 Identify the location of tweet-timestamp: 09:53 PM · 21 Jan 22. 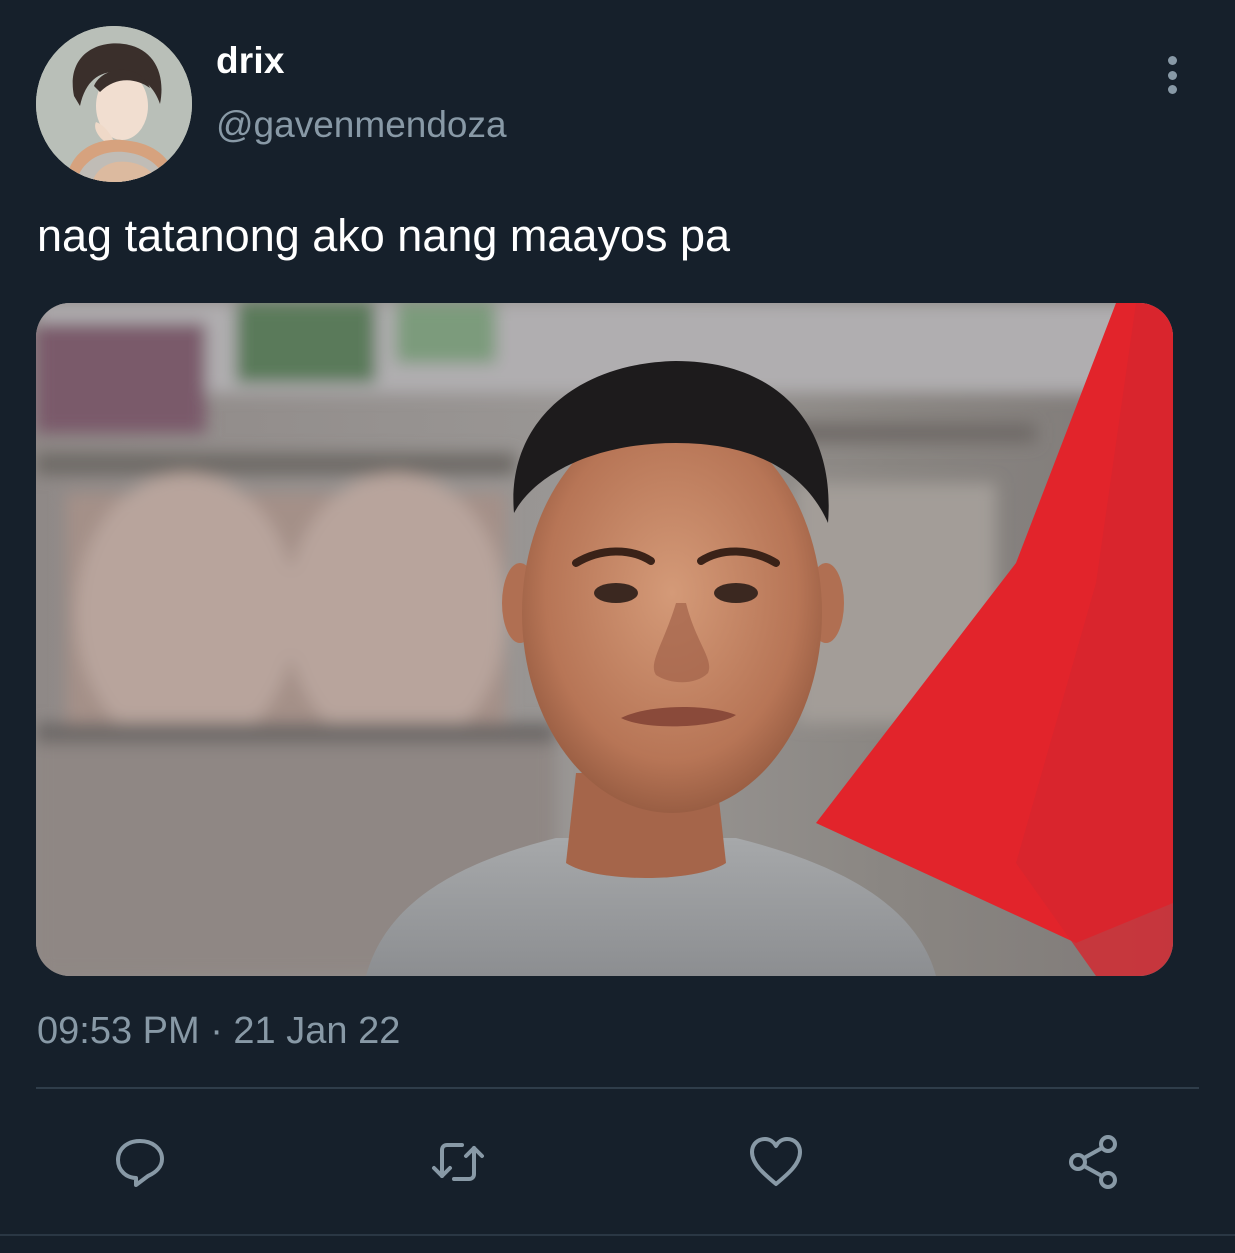
(218, 1031).